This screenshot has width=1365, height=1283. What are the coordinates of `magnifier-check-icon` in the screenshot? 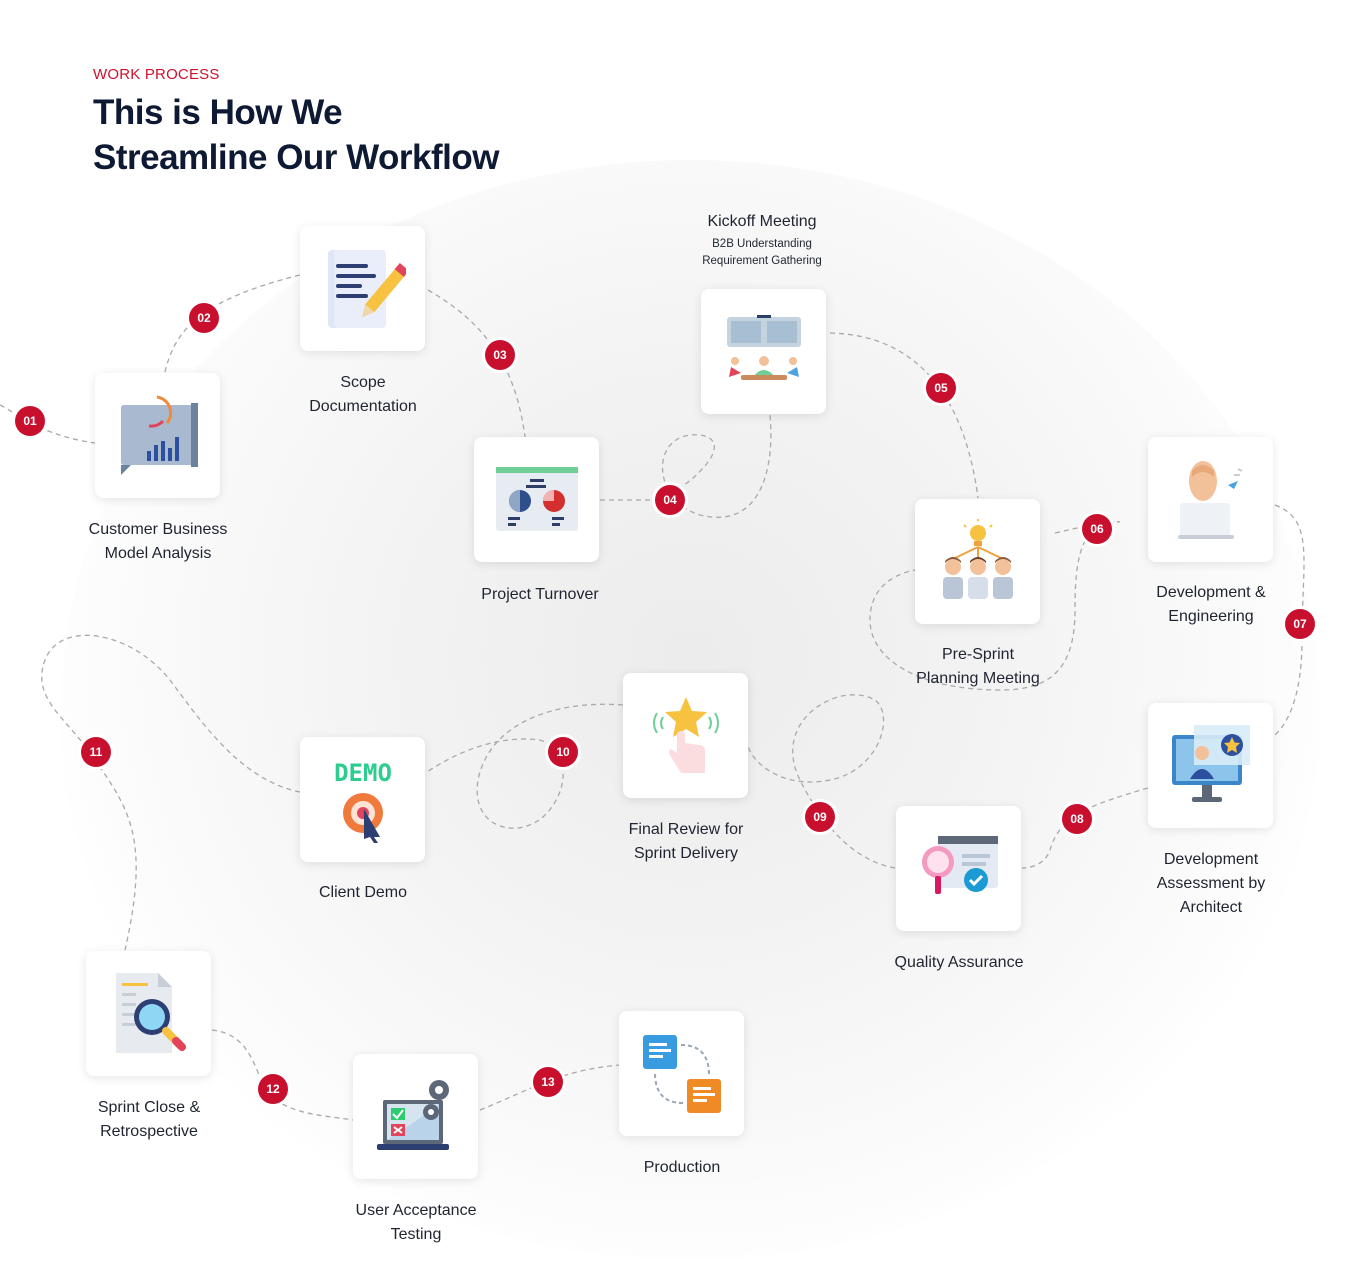 It's located at (959, 864).